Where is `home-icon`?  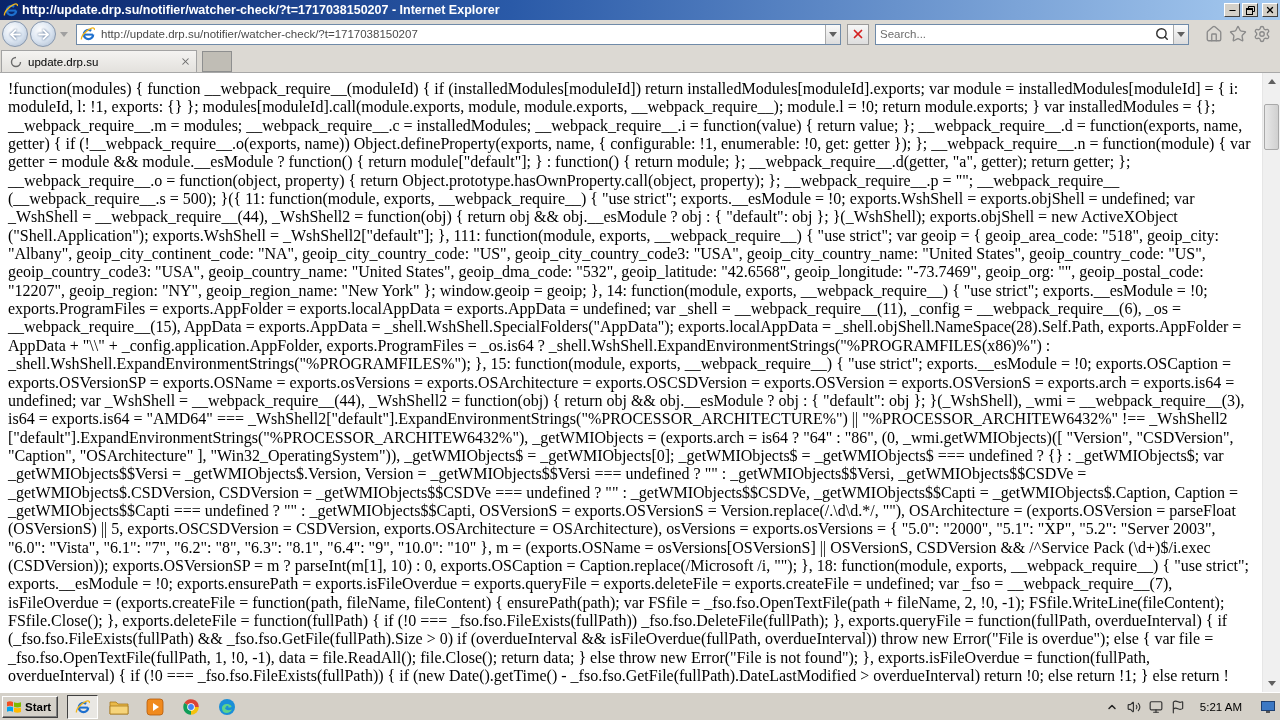 home-icon is located at coordinates (1214, 34).